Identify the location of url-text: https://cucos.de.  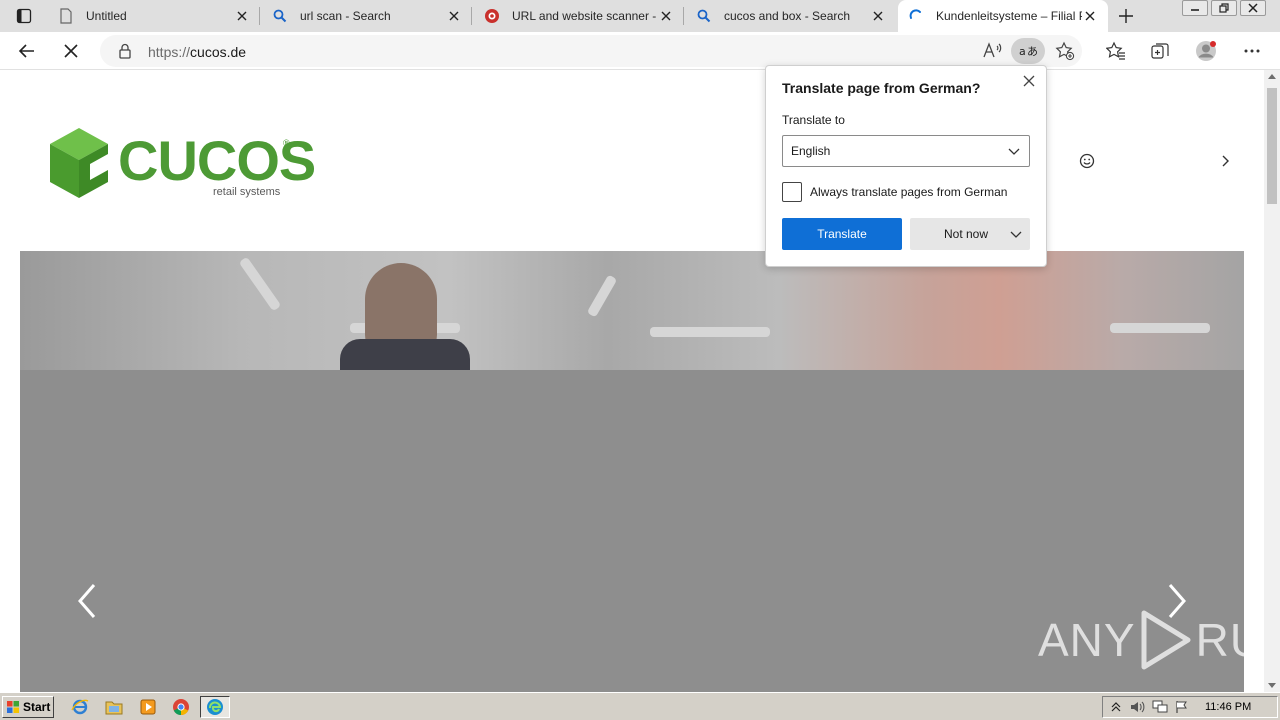
(197, 52).